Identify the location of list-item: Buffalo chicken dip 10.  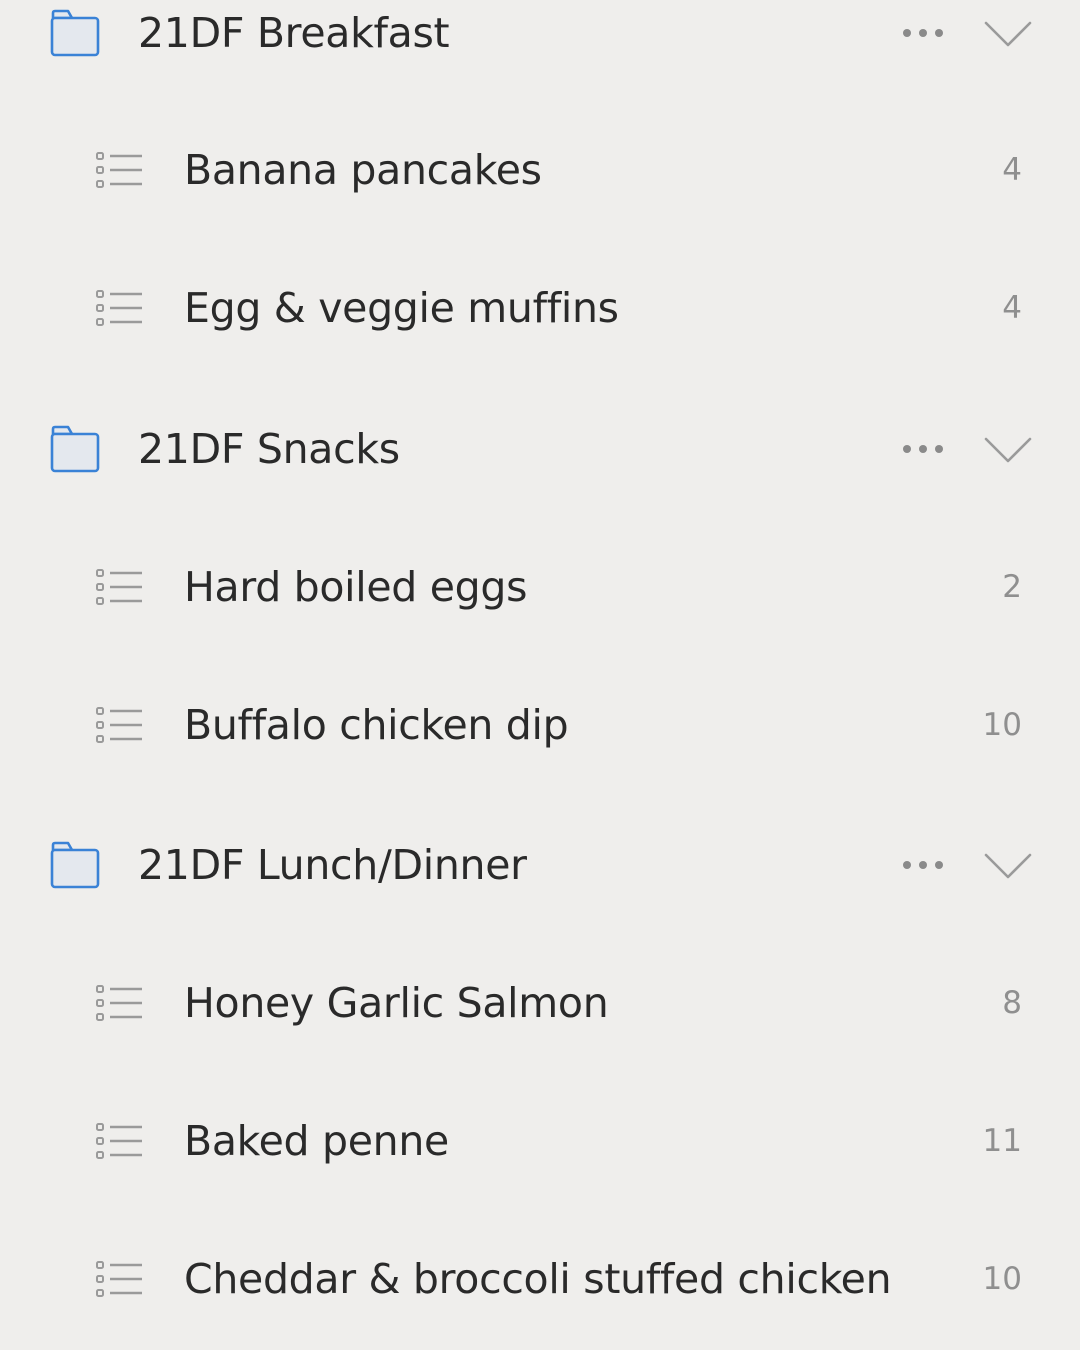
(540, 725).